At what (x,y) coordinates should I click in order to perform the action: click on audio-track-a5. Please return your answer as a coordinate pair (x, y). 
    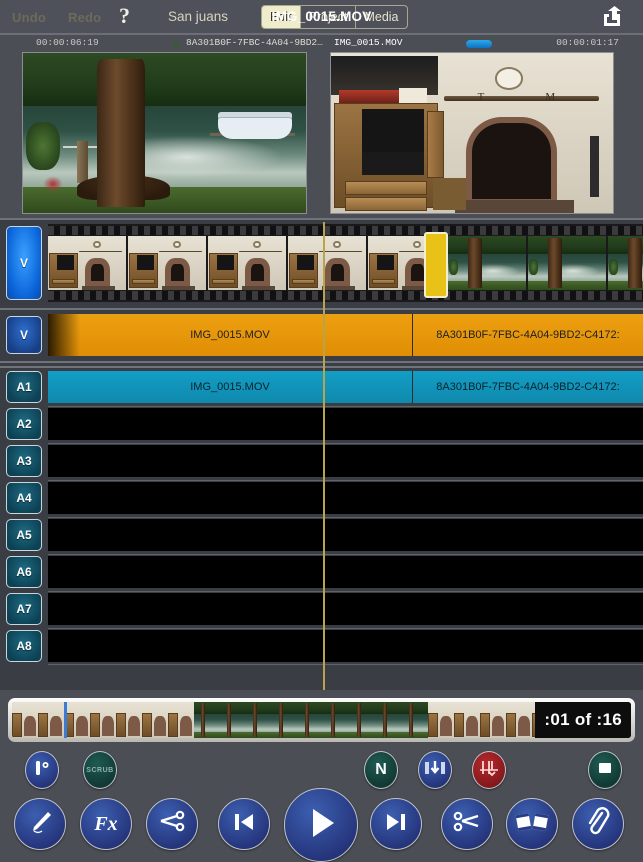
    Looking at the image, I should click on (345, 535).